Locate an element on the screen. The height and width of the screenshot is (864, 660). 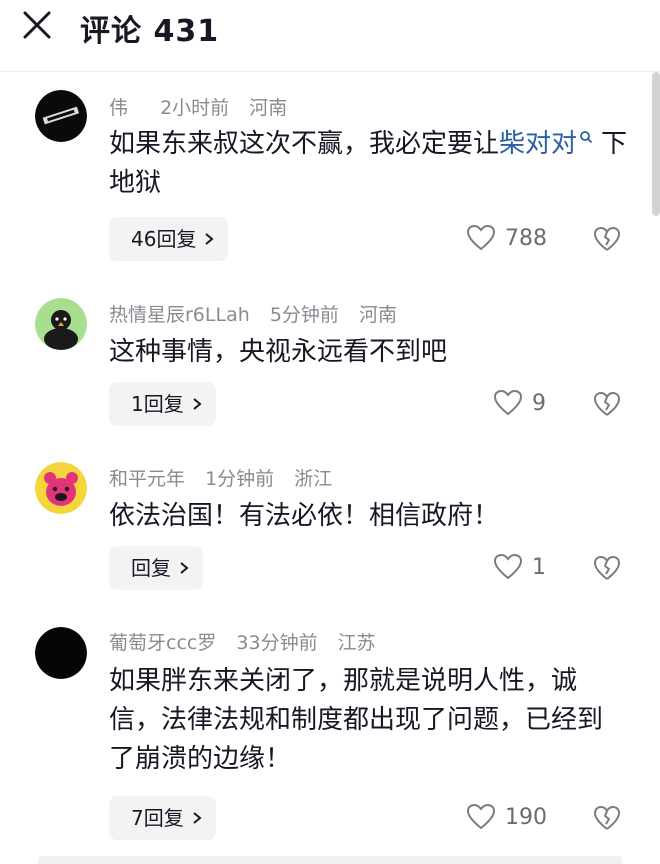
user-name: 热情星辰r6LLah is located at coordinates (179, 315).